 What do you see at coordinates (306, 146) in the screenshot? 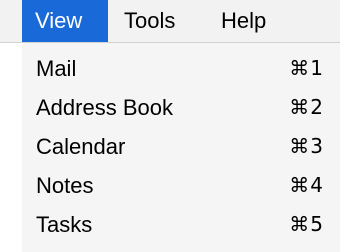
I see `menu-item-shortcut: ⌘3` at bounding box center [306, 146].